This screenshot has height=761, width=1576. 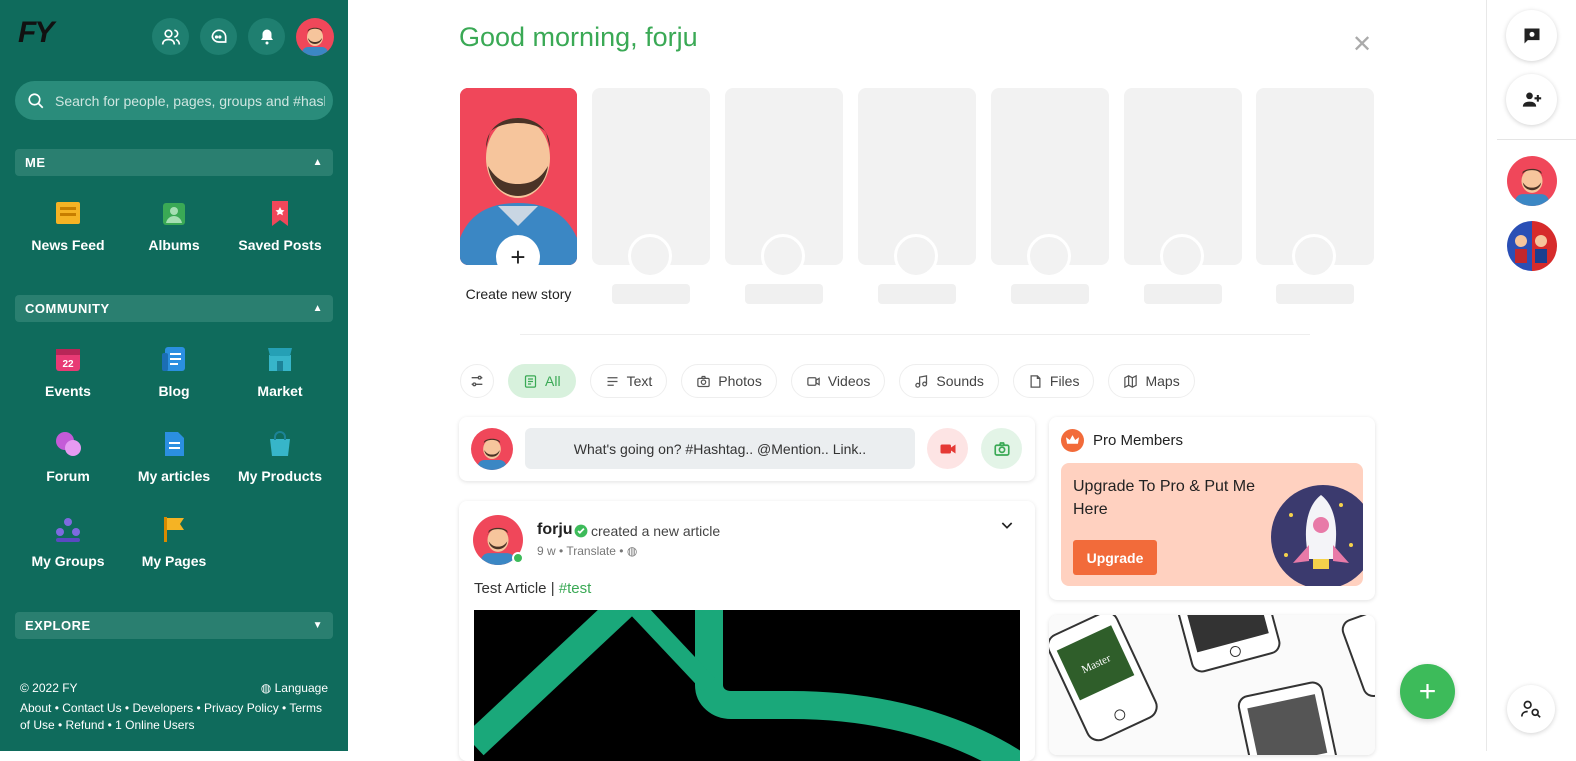 I want to click on language-label: Language, so click(x=301, y=688).